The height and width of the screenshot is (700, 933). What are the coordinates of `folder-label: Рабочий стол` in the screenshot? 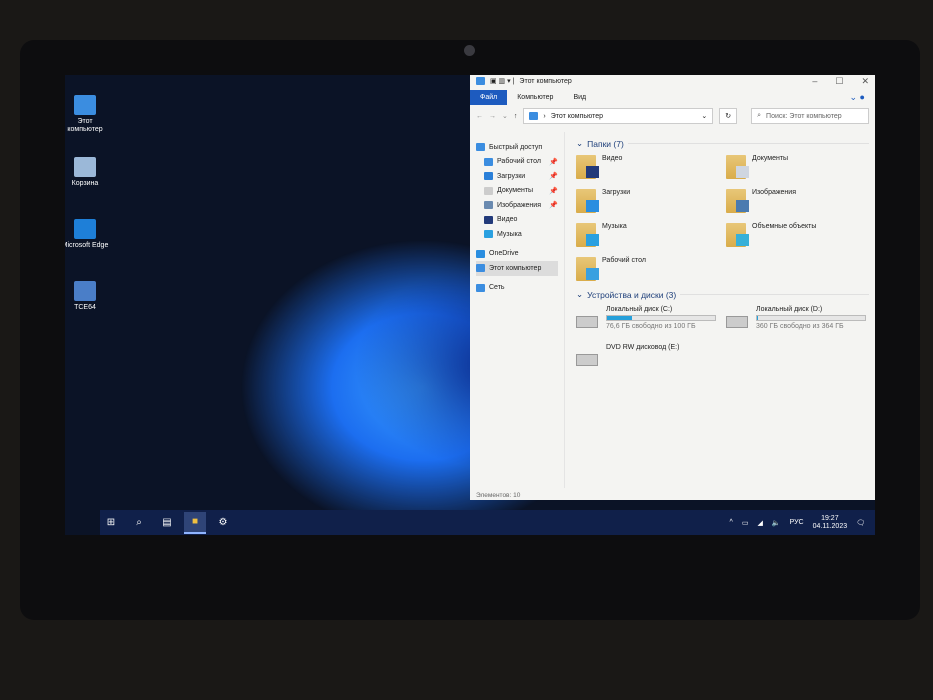 It's located at (624, 260).